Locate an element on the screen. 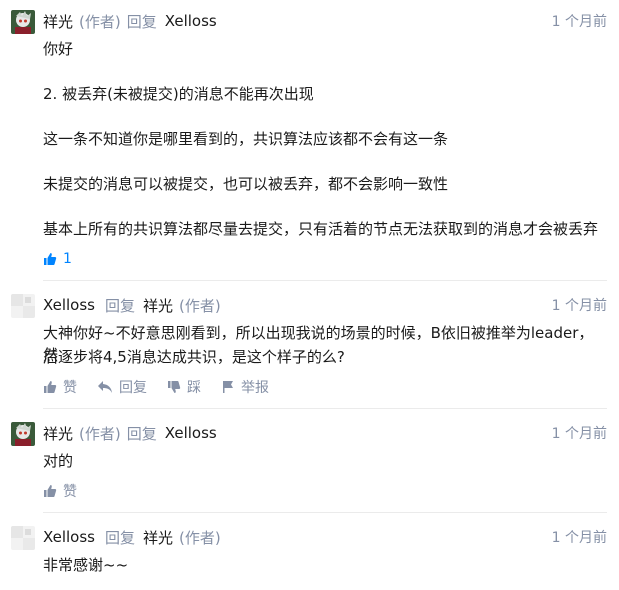  comment-text-line: 这一条不知道你是哪里看到的，共识算法应该都不会有这一条 is located at coordinates (246, 139).